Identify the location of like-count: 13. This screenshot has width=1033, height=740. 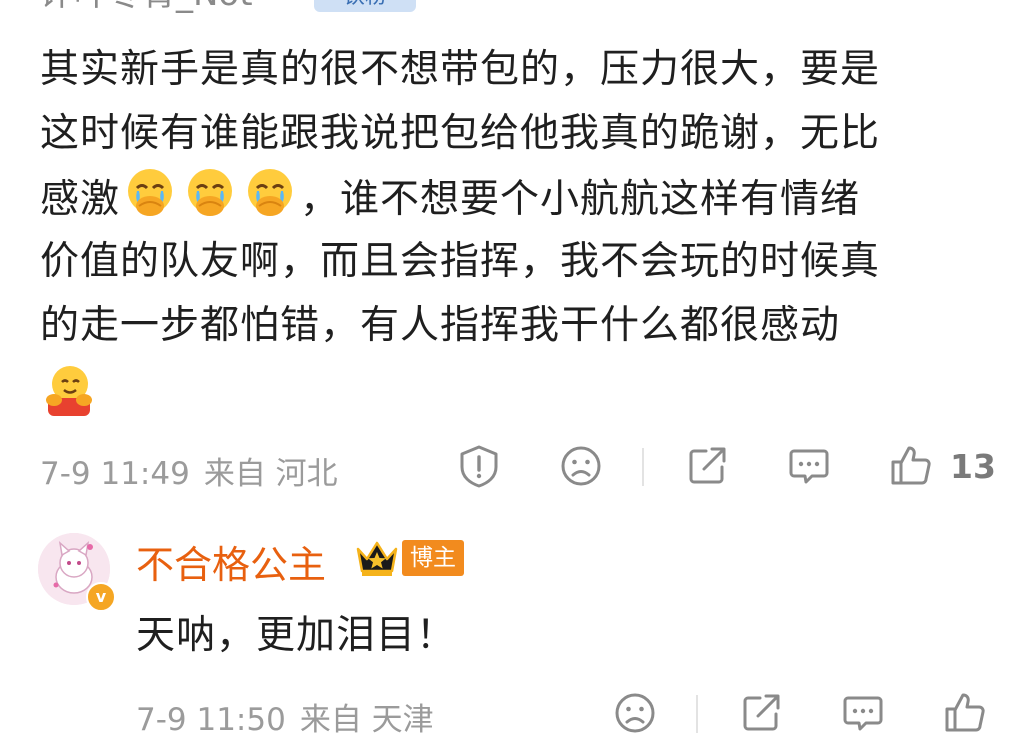
(973, 466).